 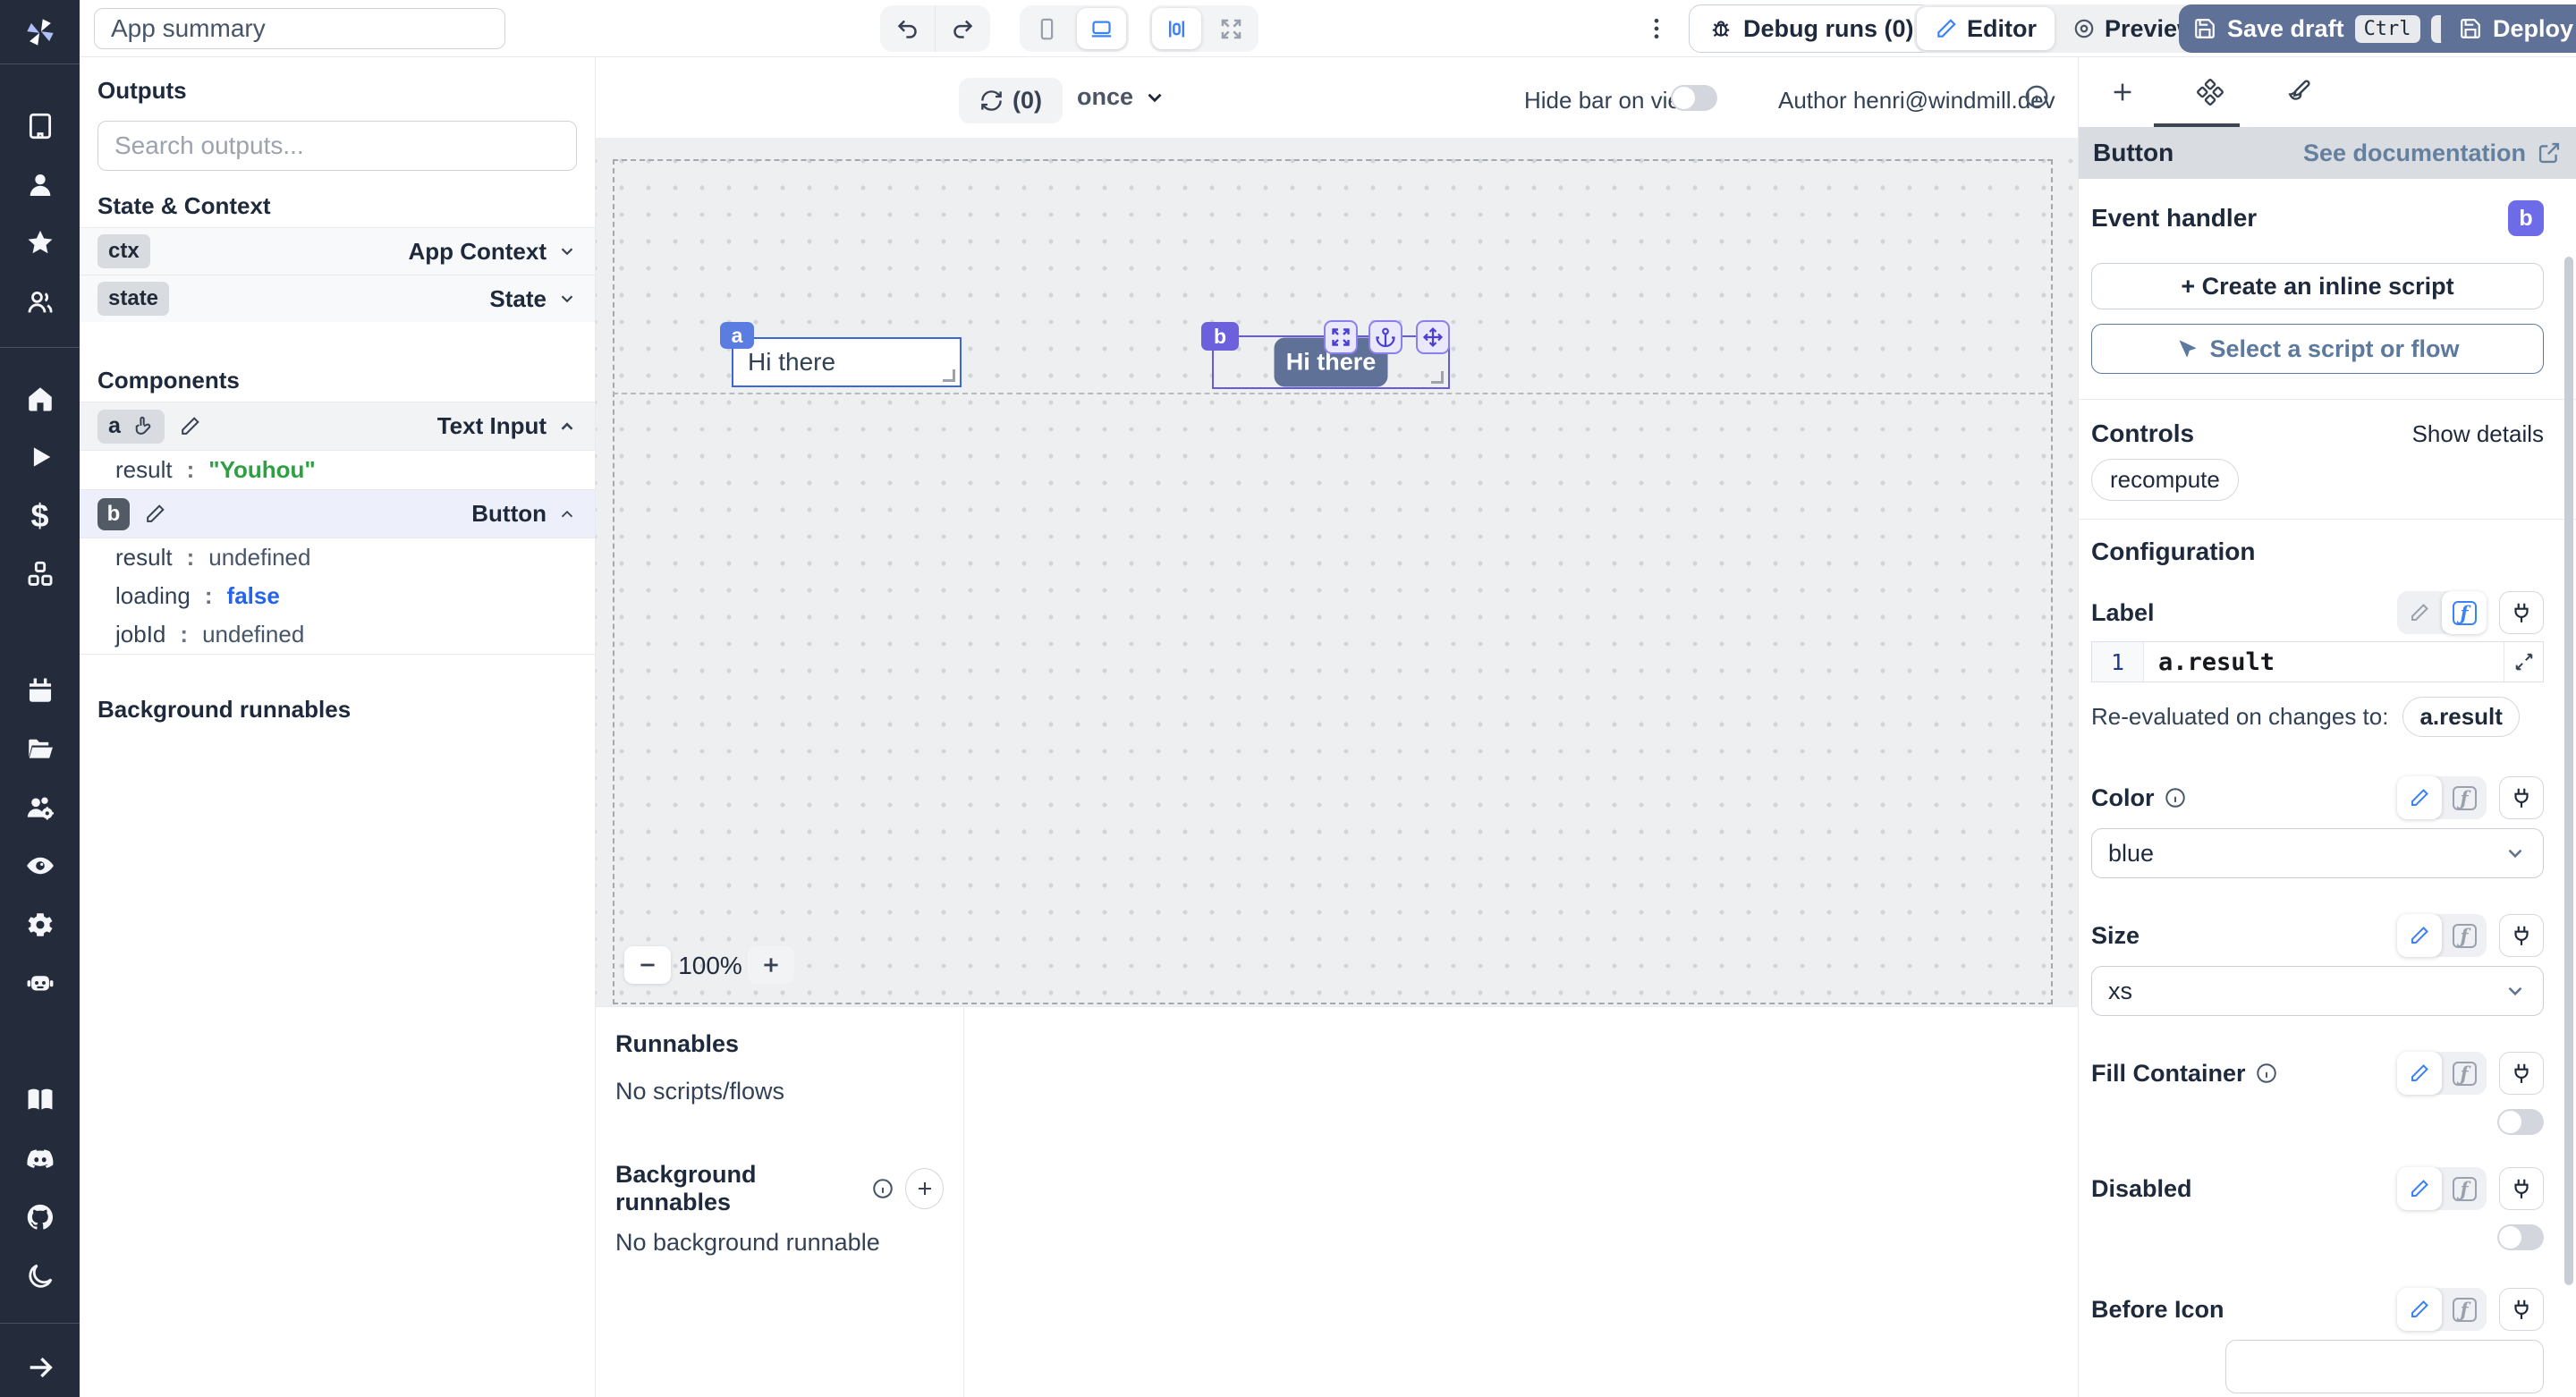 What do you see at coordinates (2508, 29) in the screenshot?
I see `deploy-button: Deploy` at bounding box center [2508, 29].